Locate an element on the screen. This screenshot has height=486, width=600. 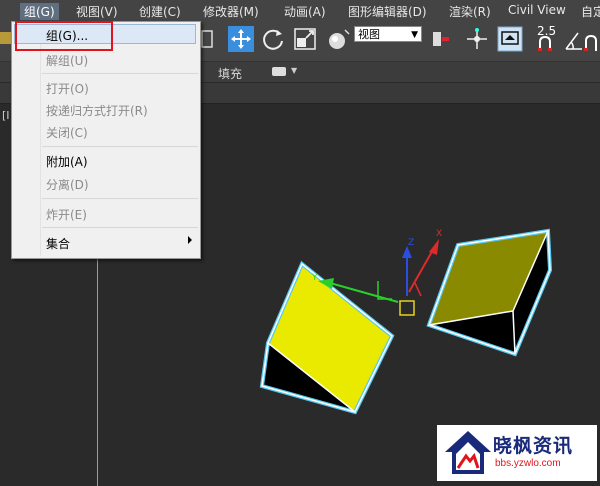
house-logo-icon is located at coordinates (468, 452).